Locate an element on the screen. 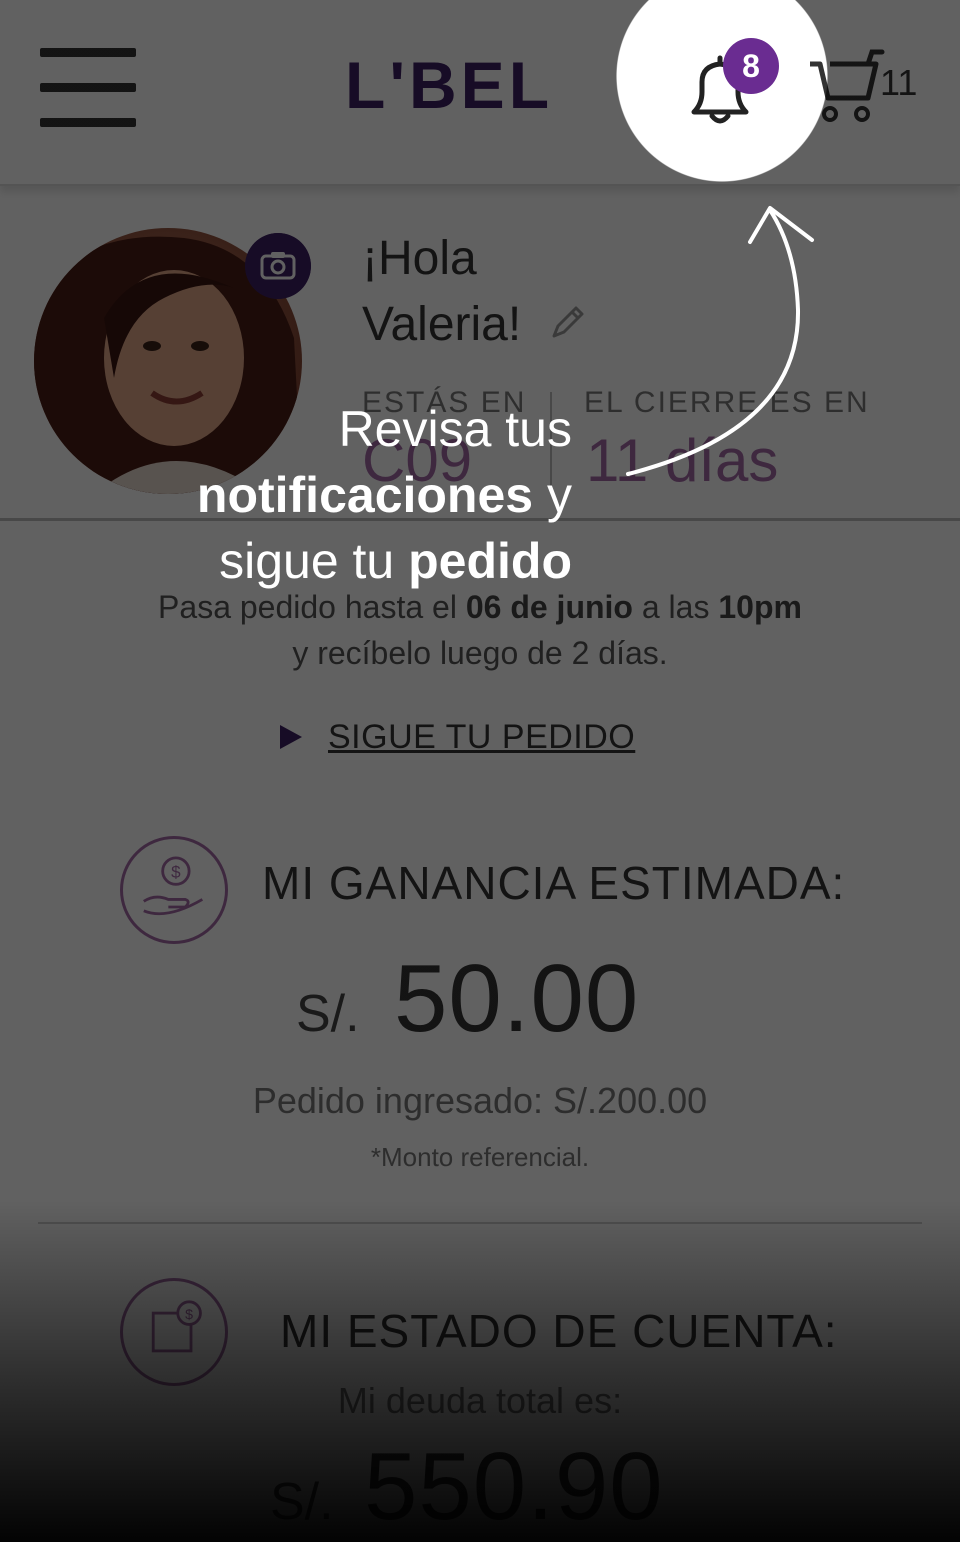 This screenshot has height=1542, width=960. tip-order: pedido is located at coordinates (490, 561).